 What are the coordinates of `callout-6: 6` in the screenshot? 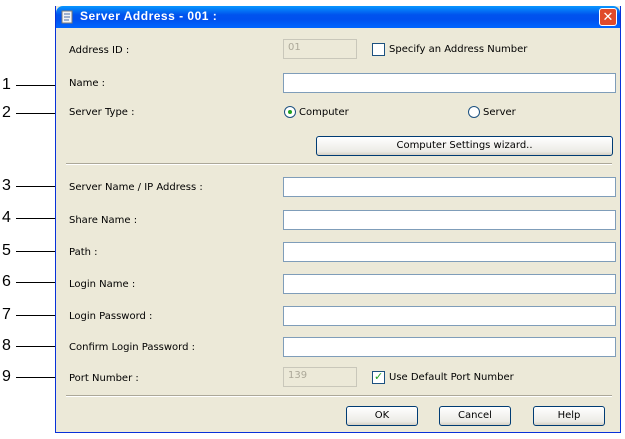 It's located at (34, 281).